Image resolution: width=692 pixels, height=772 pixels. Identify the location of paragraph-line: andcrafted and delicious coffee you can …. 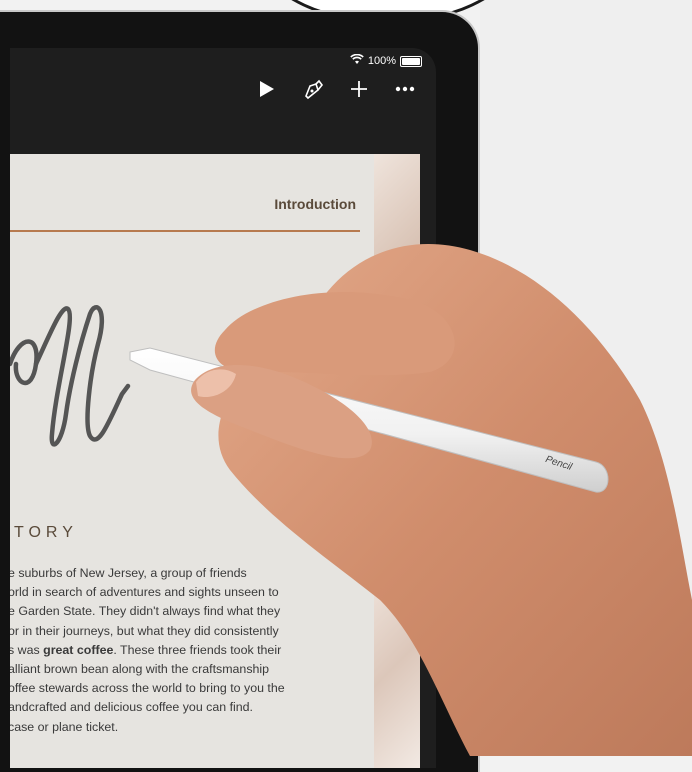
(131, 707).